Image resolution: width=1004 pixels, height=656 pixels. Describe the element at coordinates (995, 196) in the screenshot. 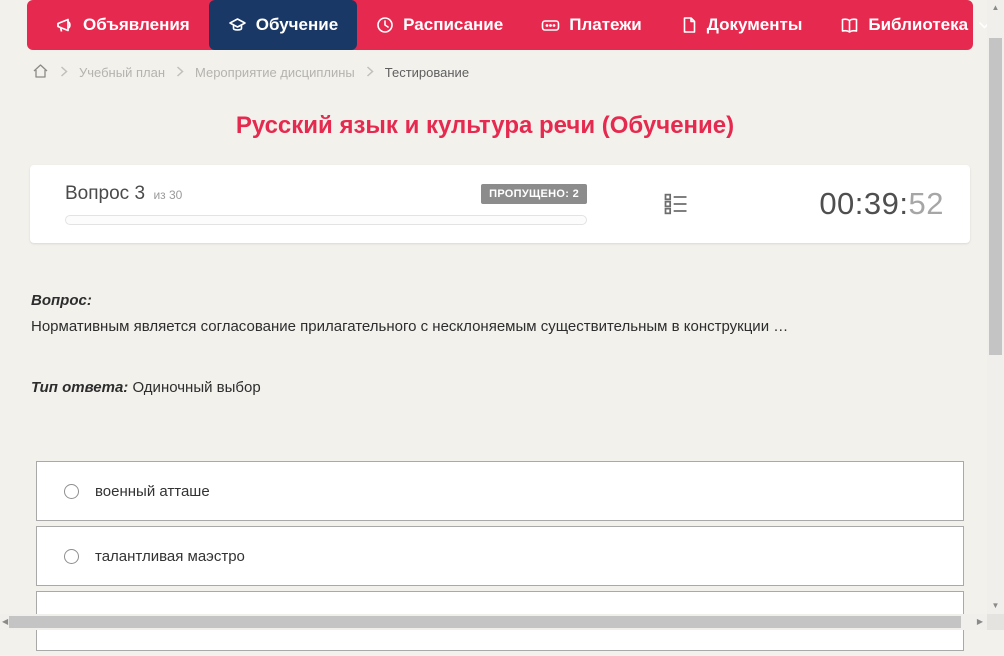

I see `vertical-scrollbar-thumb` at that location.